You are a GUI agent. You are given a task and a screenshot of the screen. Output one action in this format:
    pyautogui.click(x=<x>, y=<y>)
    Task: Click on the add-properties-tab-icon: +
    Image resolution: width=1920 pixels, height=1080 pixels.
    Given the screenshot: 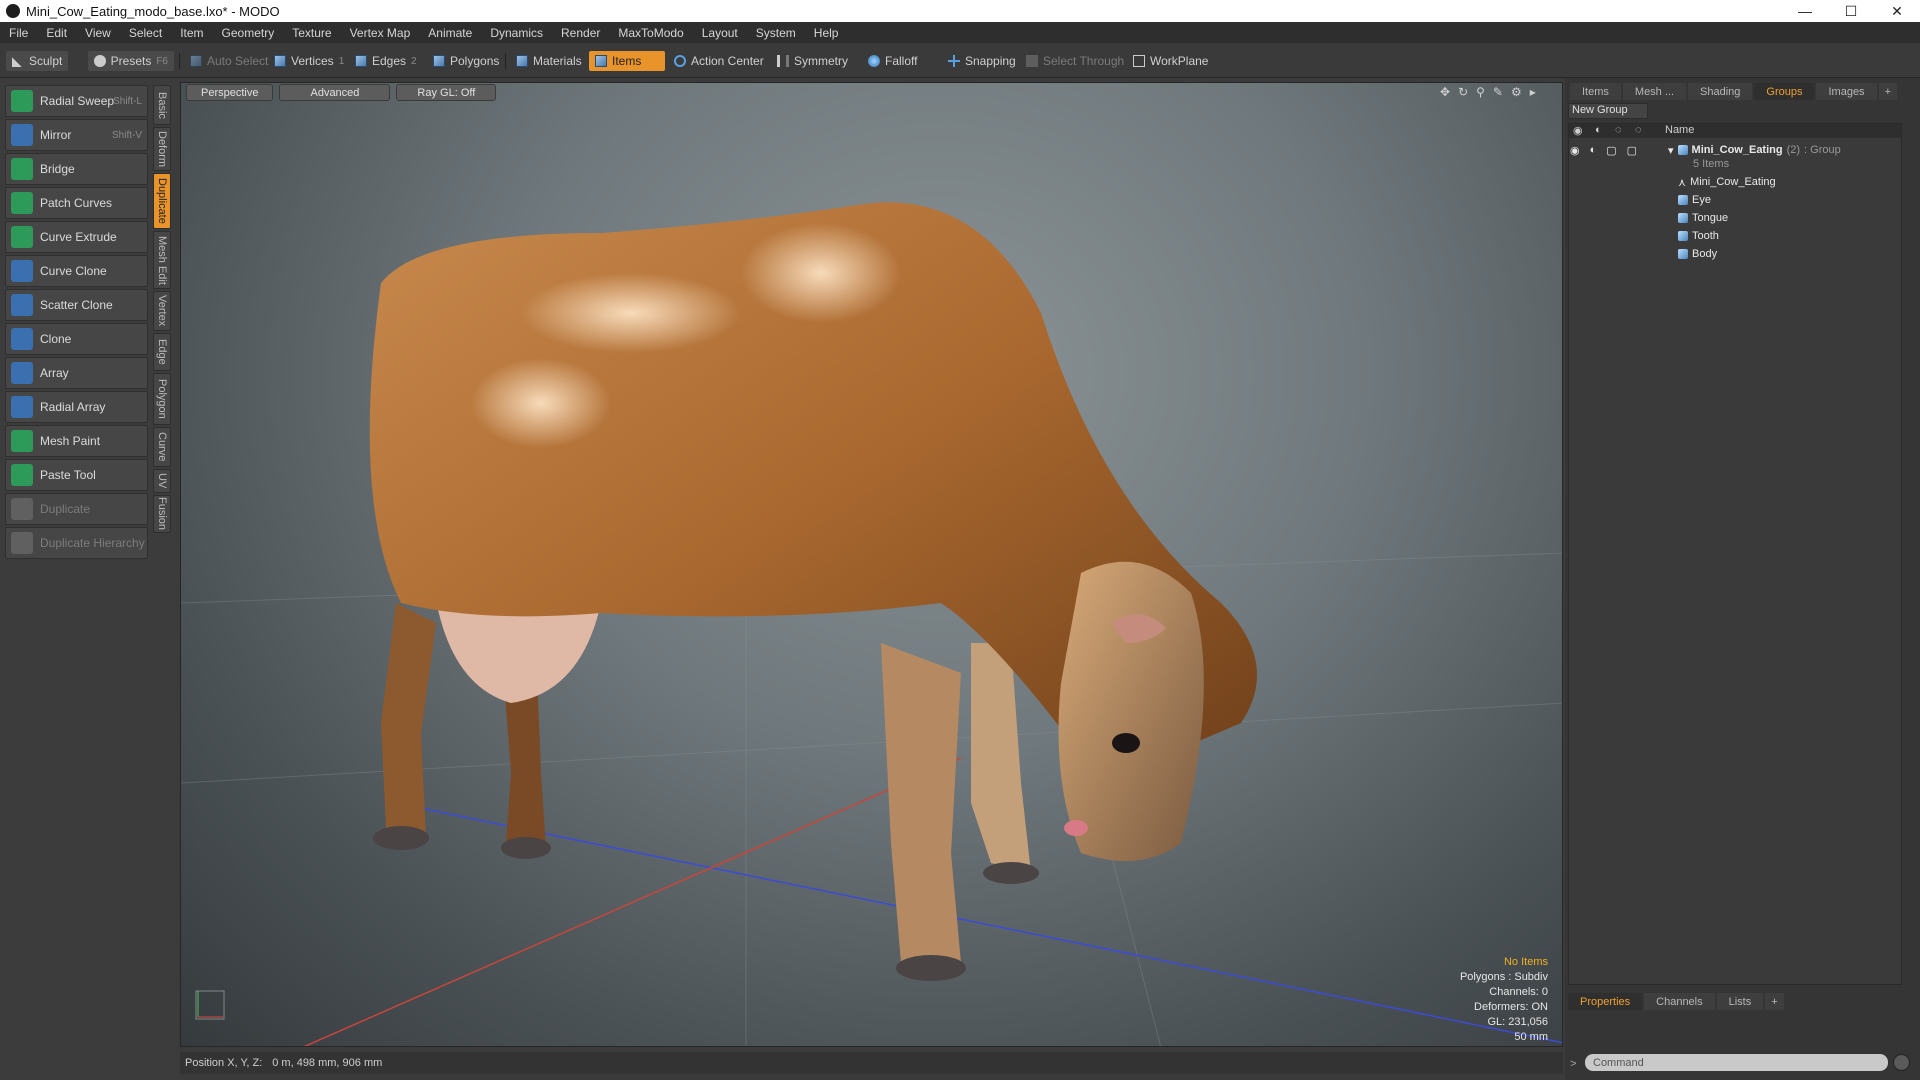 What is the action you would take?
    pyautogui.click(x=1774, y=1001)
    